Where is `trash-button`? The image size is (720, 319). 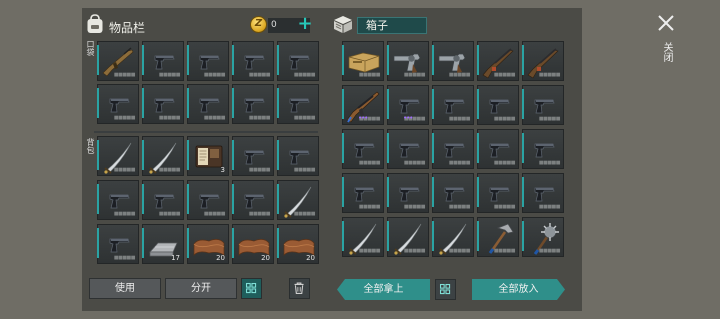 trash-button is located at coordinates (299, 288).